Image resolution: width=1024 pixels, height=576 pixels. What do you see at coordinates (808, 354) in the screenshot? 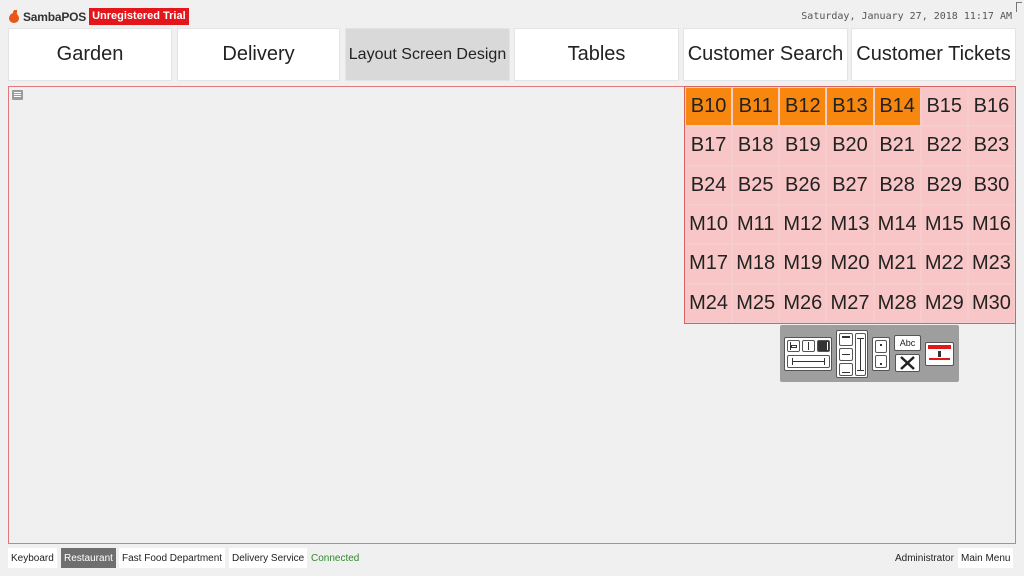
I see `horizontal-align-group` at bounding box center [808, 354].